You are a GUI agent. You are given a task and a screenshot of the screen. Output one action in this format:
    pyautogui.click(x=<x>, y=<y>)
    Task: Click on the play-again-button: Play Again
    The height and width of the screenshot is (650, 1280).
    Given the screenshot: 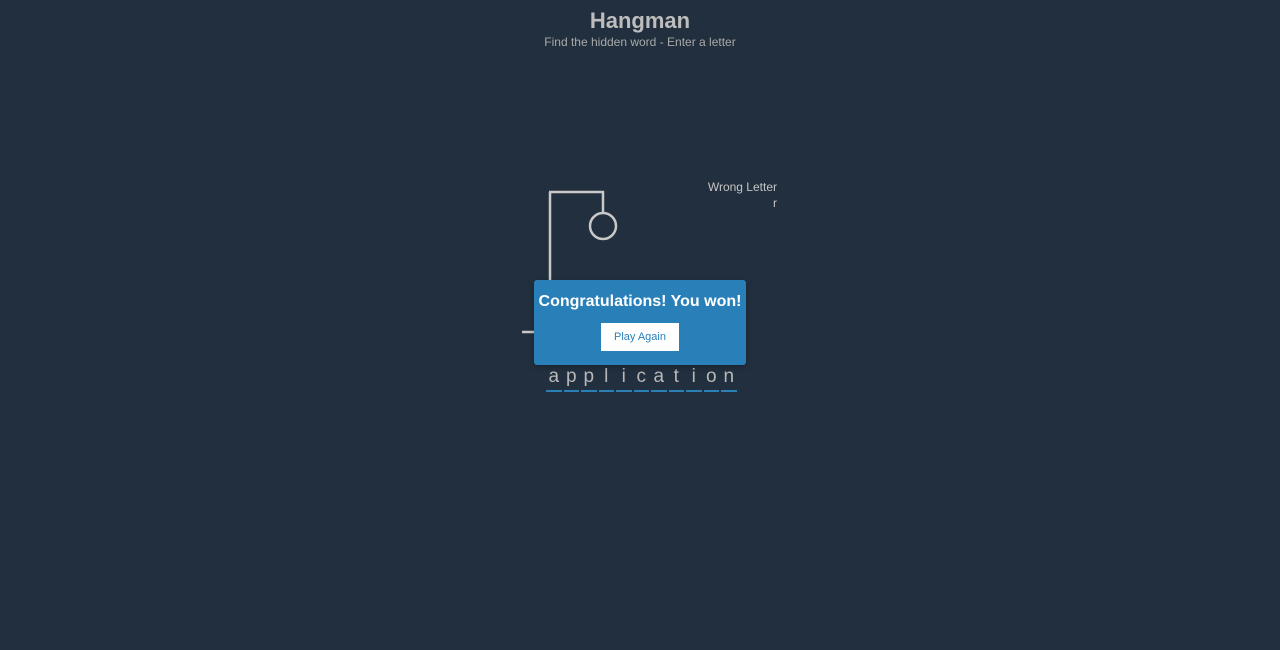 What is the action you would take?
    pyautogui.click(x=640, y=337)
    